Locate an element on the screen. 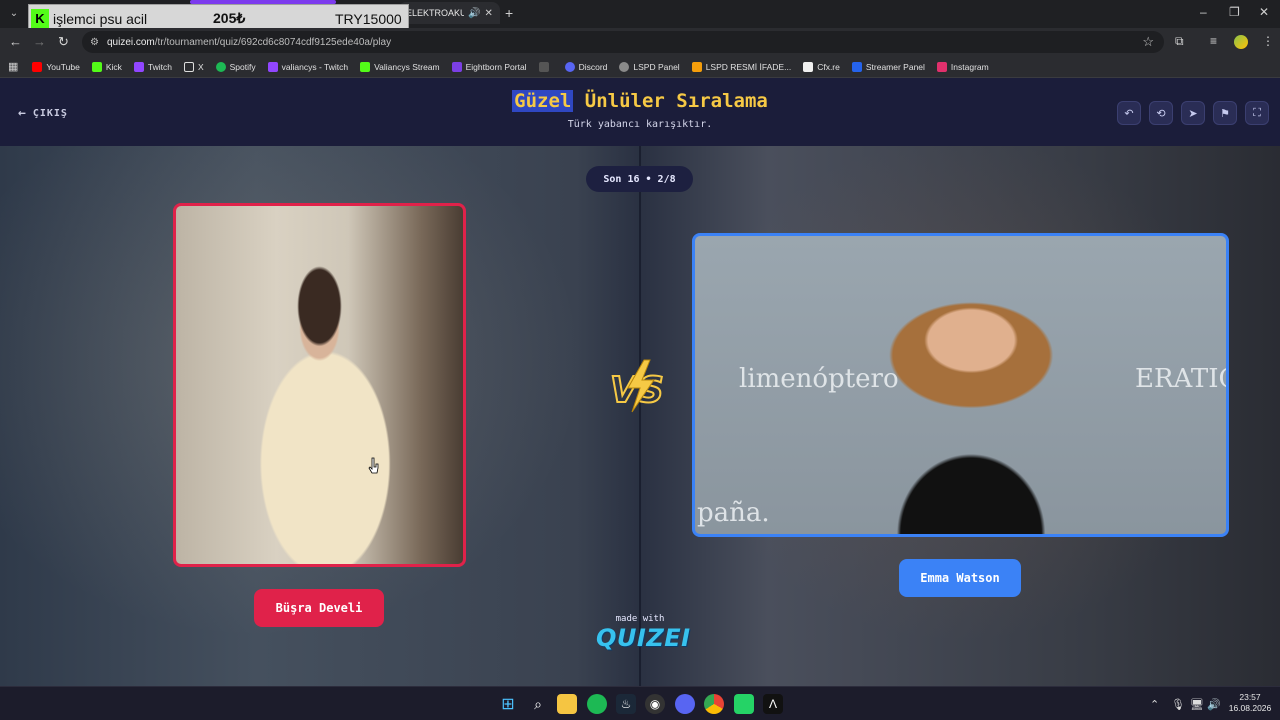  browser-tab-active: ELEKTROAKUSTİ 🔊 ✕ is located at coordinates (449, 13).